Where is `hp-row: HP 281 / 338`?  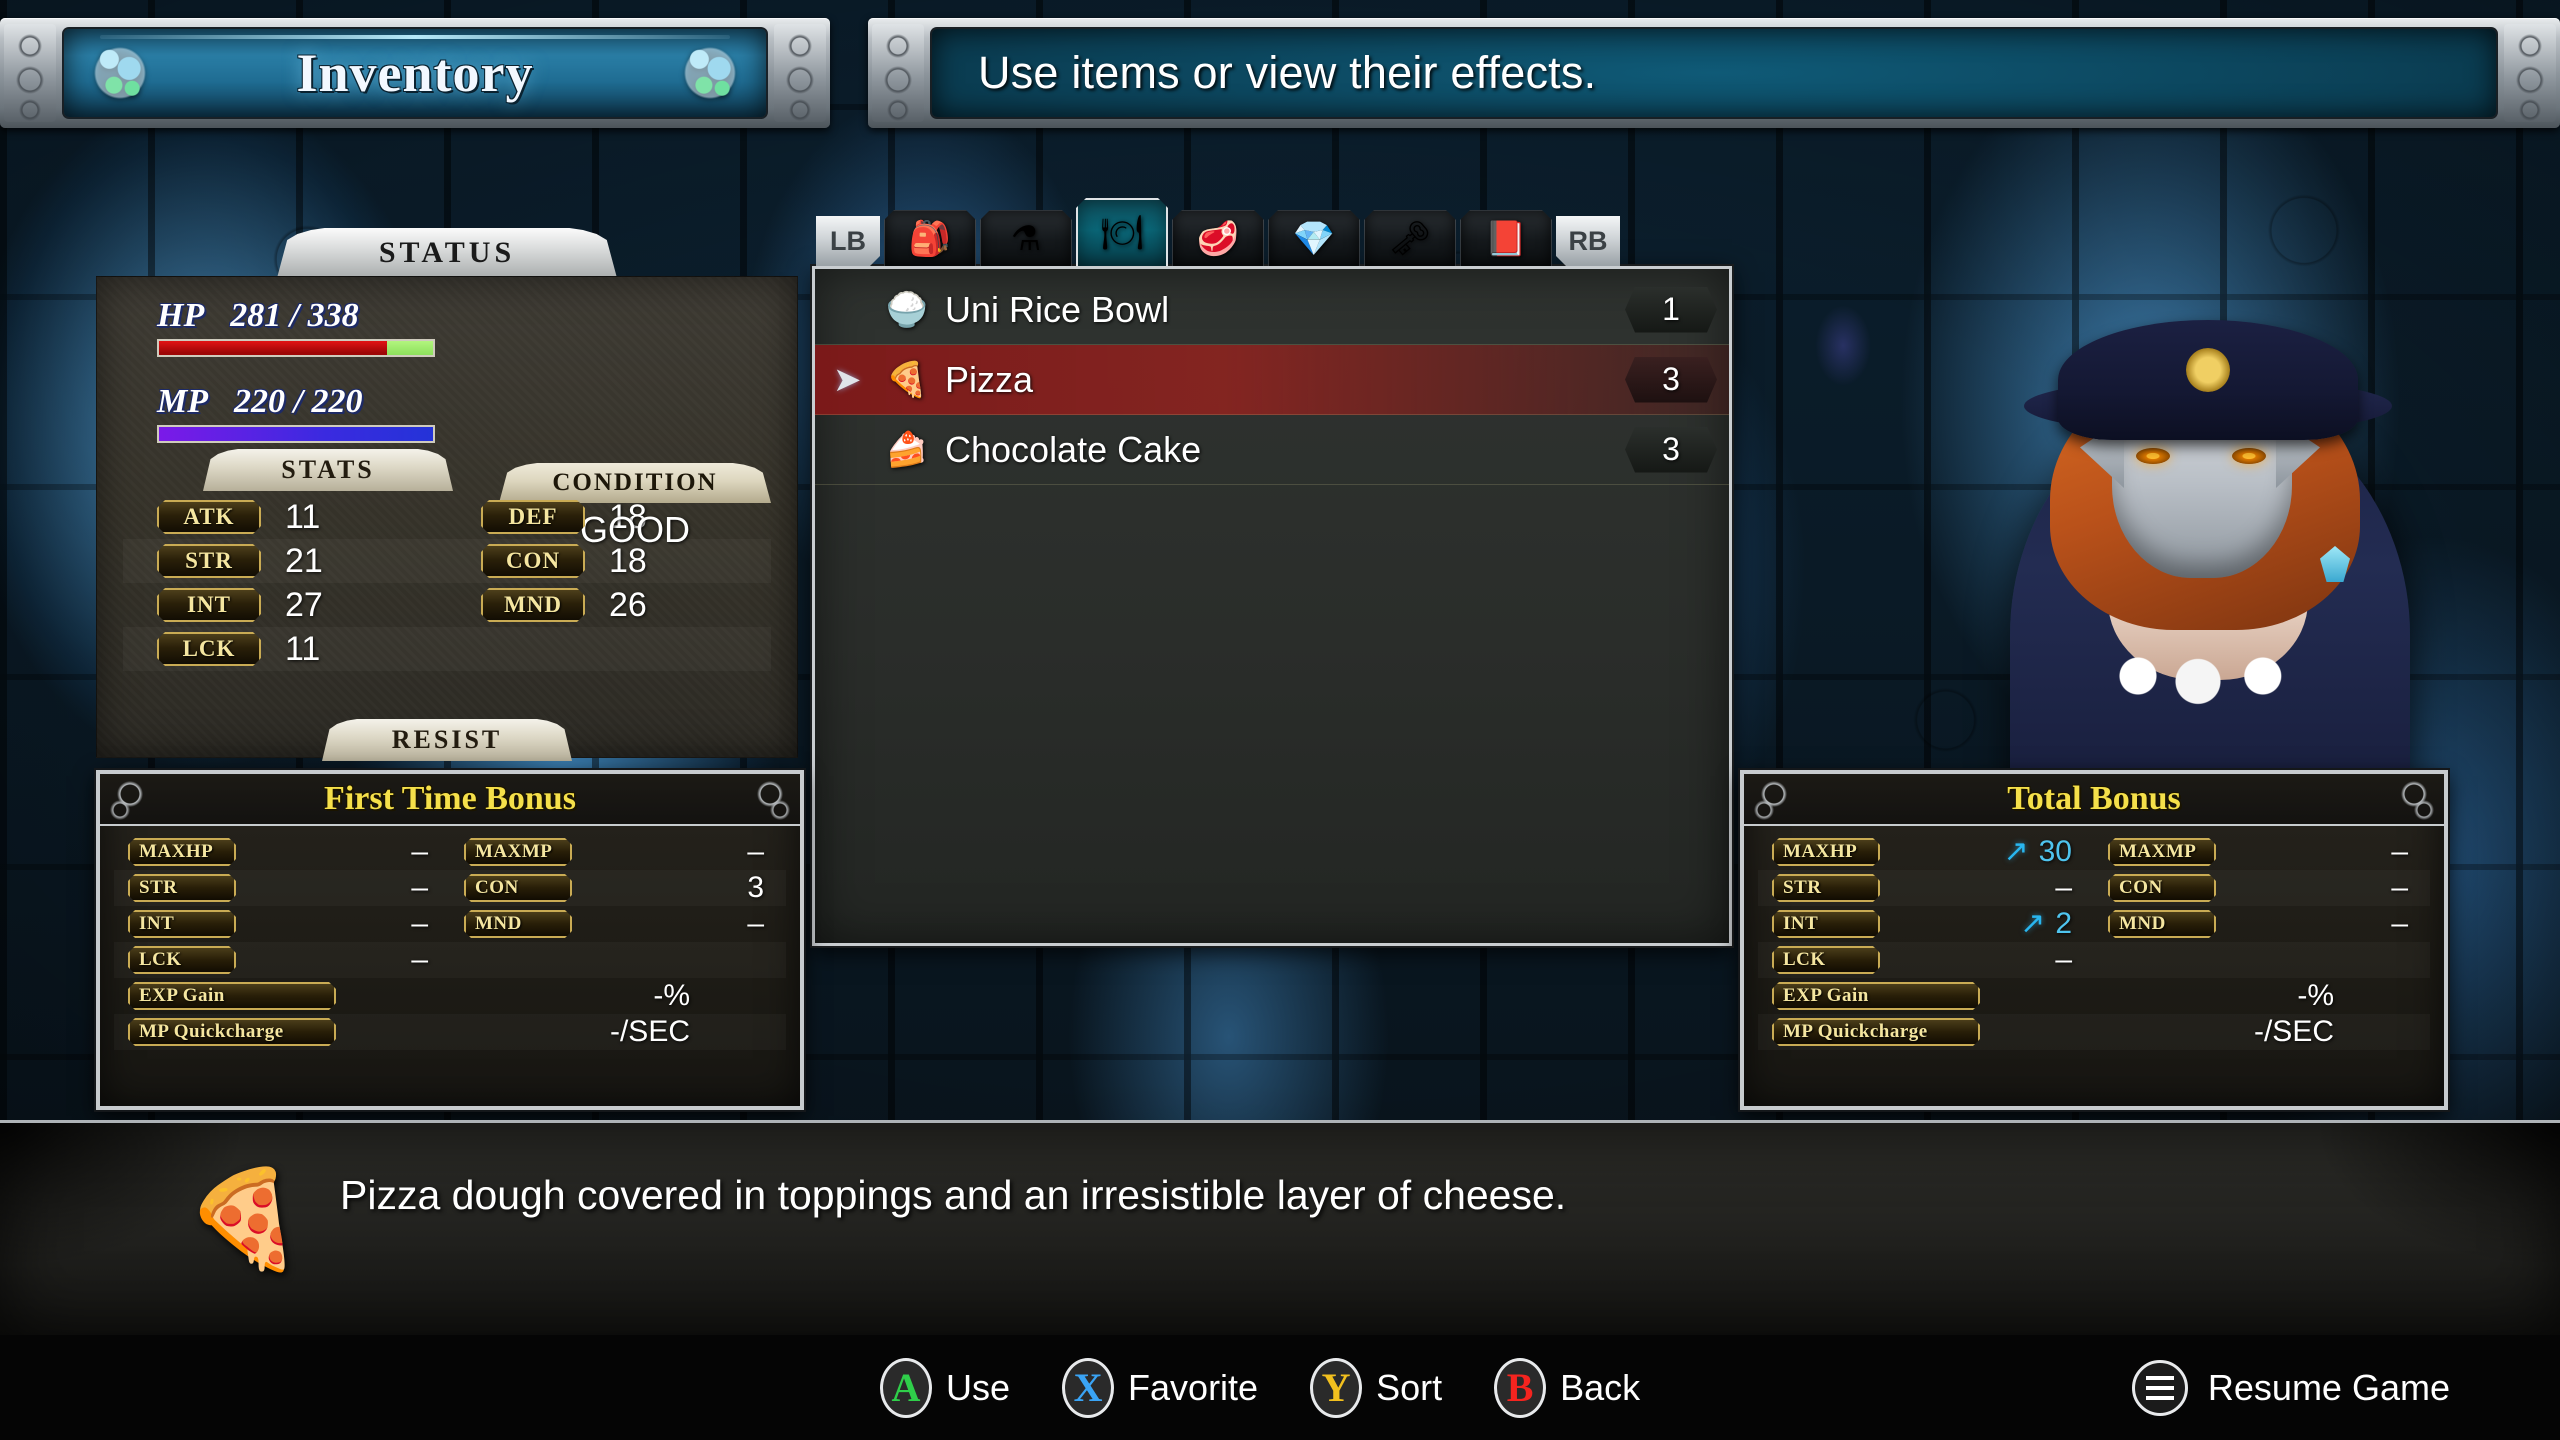 hp-row: HP 281 / 338 is located at coordinates (447, 327).